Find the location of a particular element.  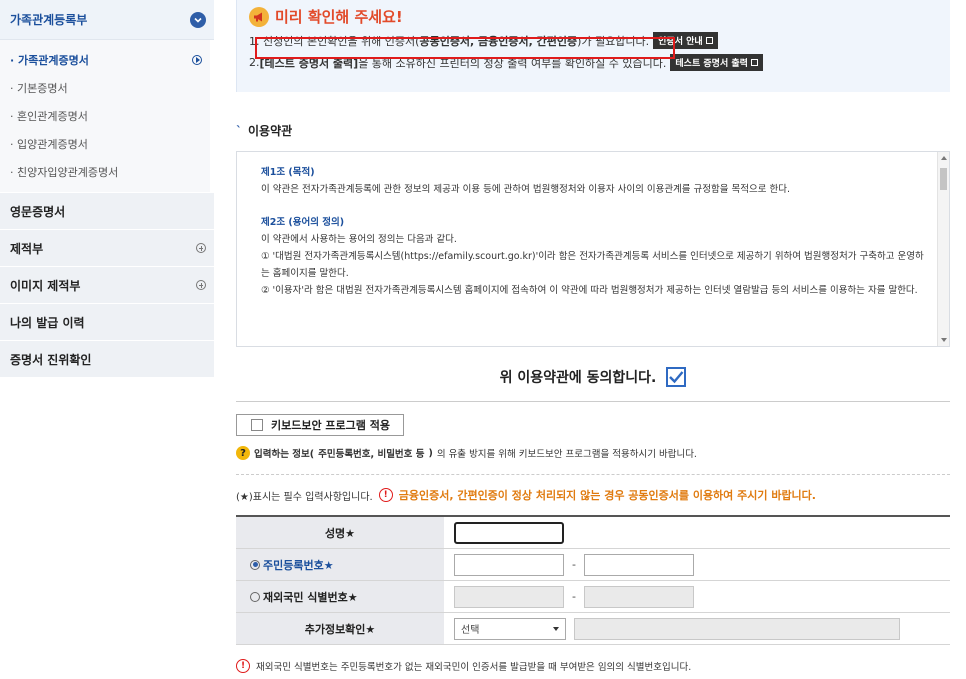

article-2-title: 제2조 (용어의 정의) is located at coordinates (303, 222).